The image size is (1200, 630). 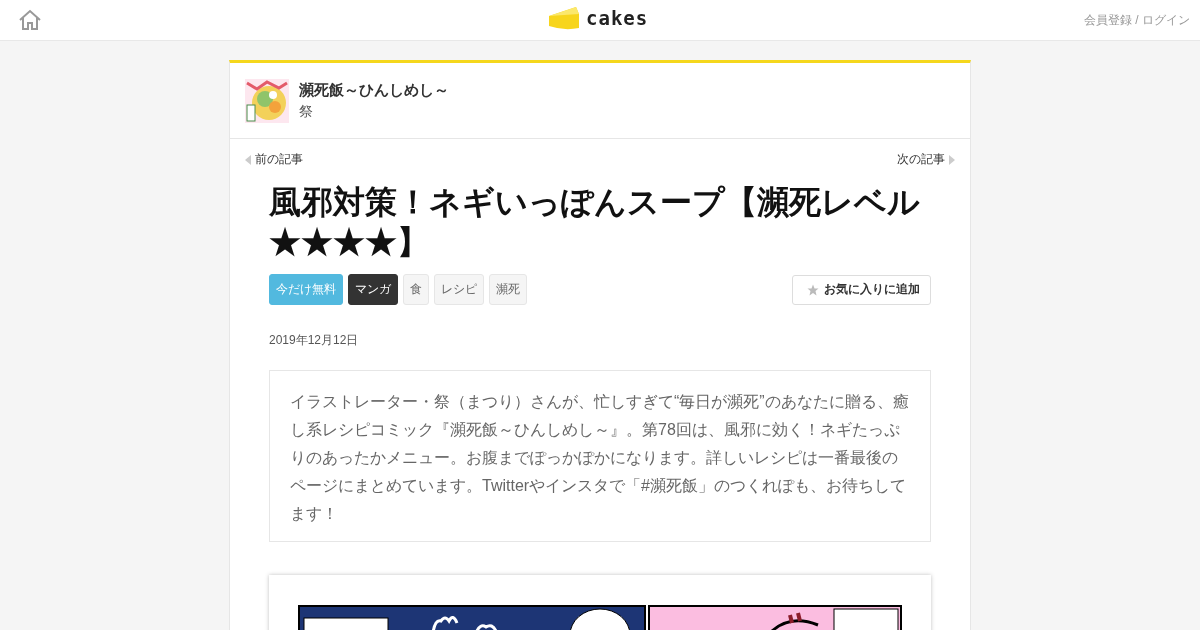 I want to click on tag: マンガ, so click(x=373, y=289).